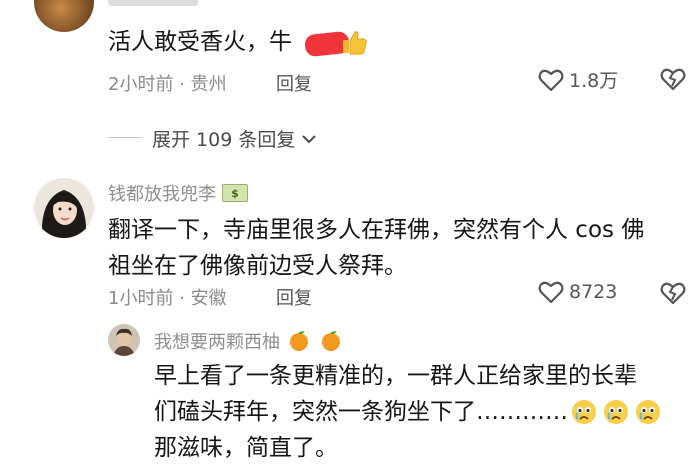 The height and width of the screenshot is (466, 700). Describe the element at coordinates (294, 83) in the screenshot. I see `comment-1-reply-button: 回复` at that location.